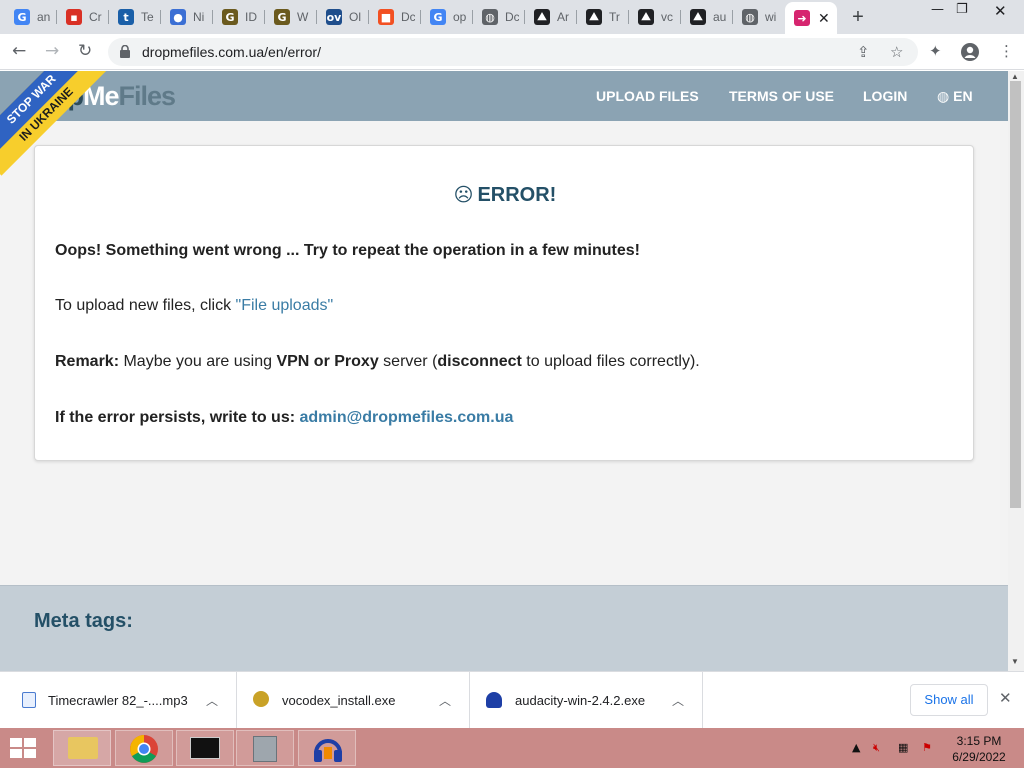  What do you see at coordinates (811, 18) in the screenshot?
I see `tab-active: ➜ ✕` at bounding box center [811, 18].